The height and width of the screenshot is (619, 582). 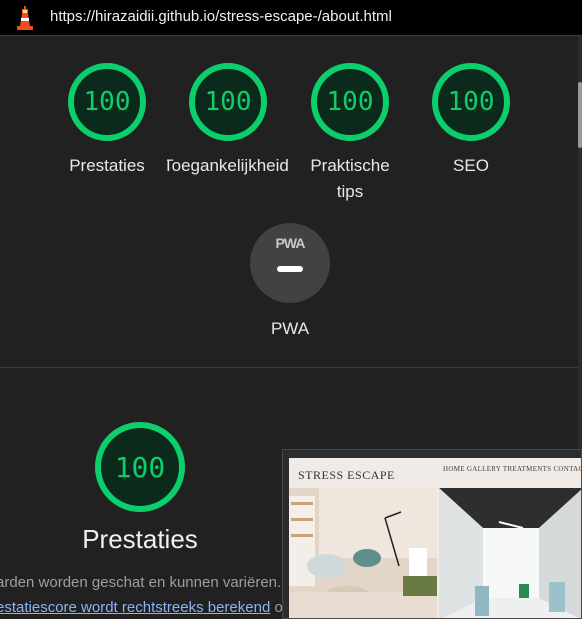 What do you see at coordinates (471, 165) in the screenshot?
I see `gauge-label-seo: SEO` at bounding box center [471, 165].